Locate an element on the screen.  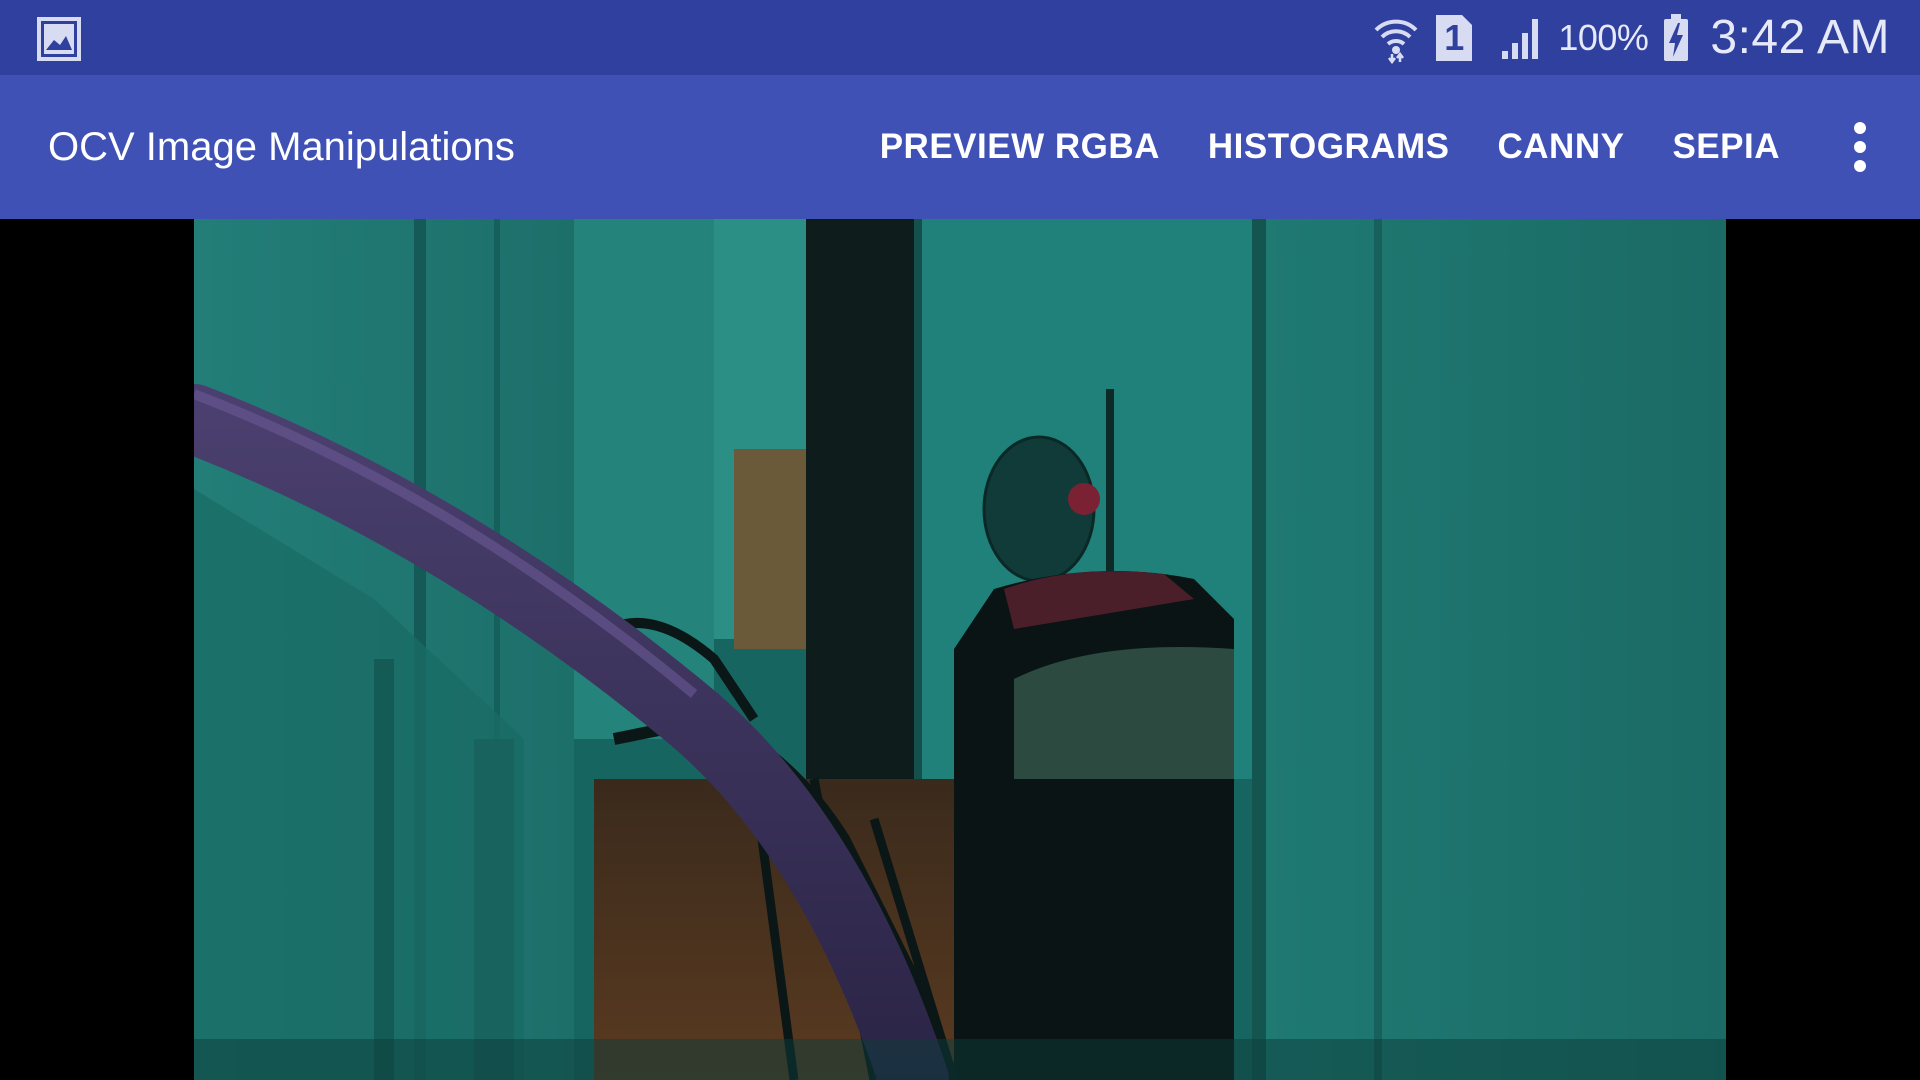
battery-charging-icon is located at coordinates (1676, 38).